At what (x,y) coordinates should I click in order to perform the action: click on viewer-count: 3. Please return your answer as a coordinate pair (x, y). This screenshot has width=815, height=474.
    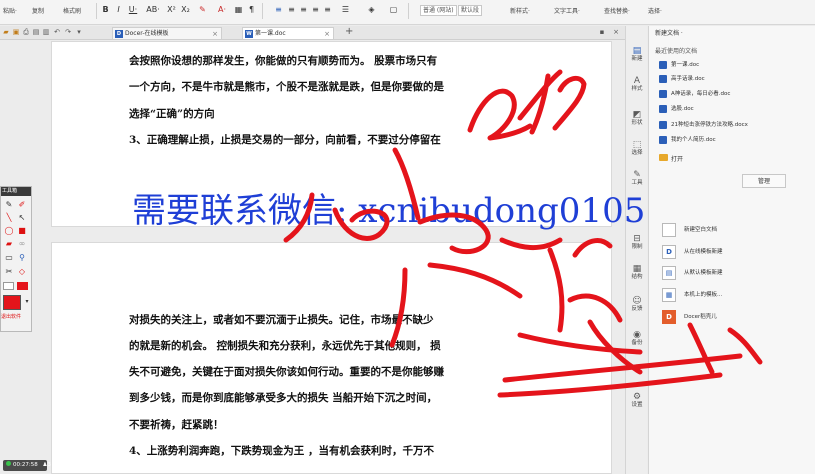
    Looking at the image, I should click on (49, 465).